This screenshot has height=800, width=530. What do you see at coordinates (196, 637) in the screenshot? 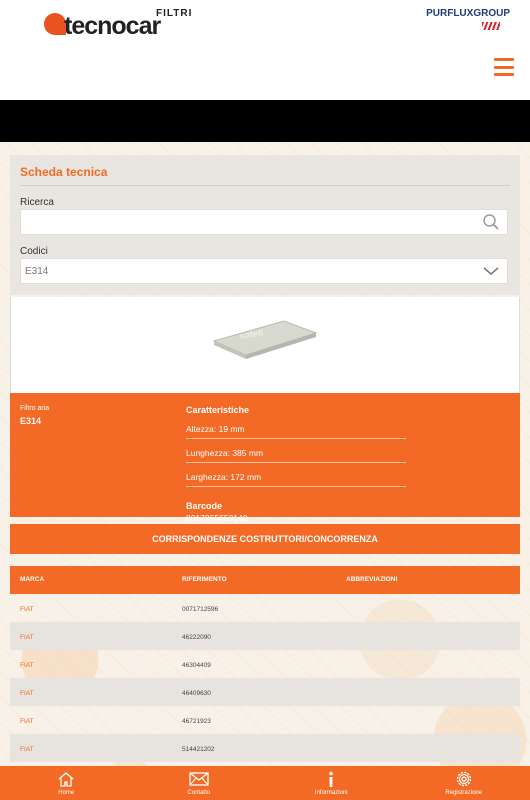
I see `row-riferimento: 46222090` at bounding box center [196, 637].